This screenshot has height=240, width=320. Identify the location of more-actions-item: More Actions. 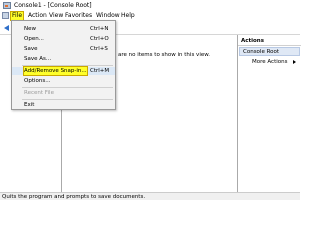
(269, 62).